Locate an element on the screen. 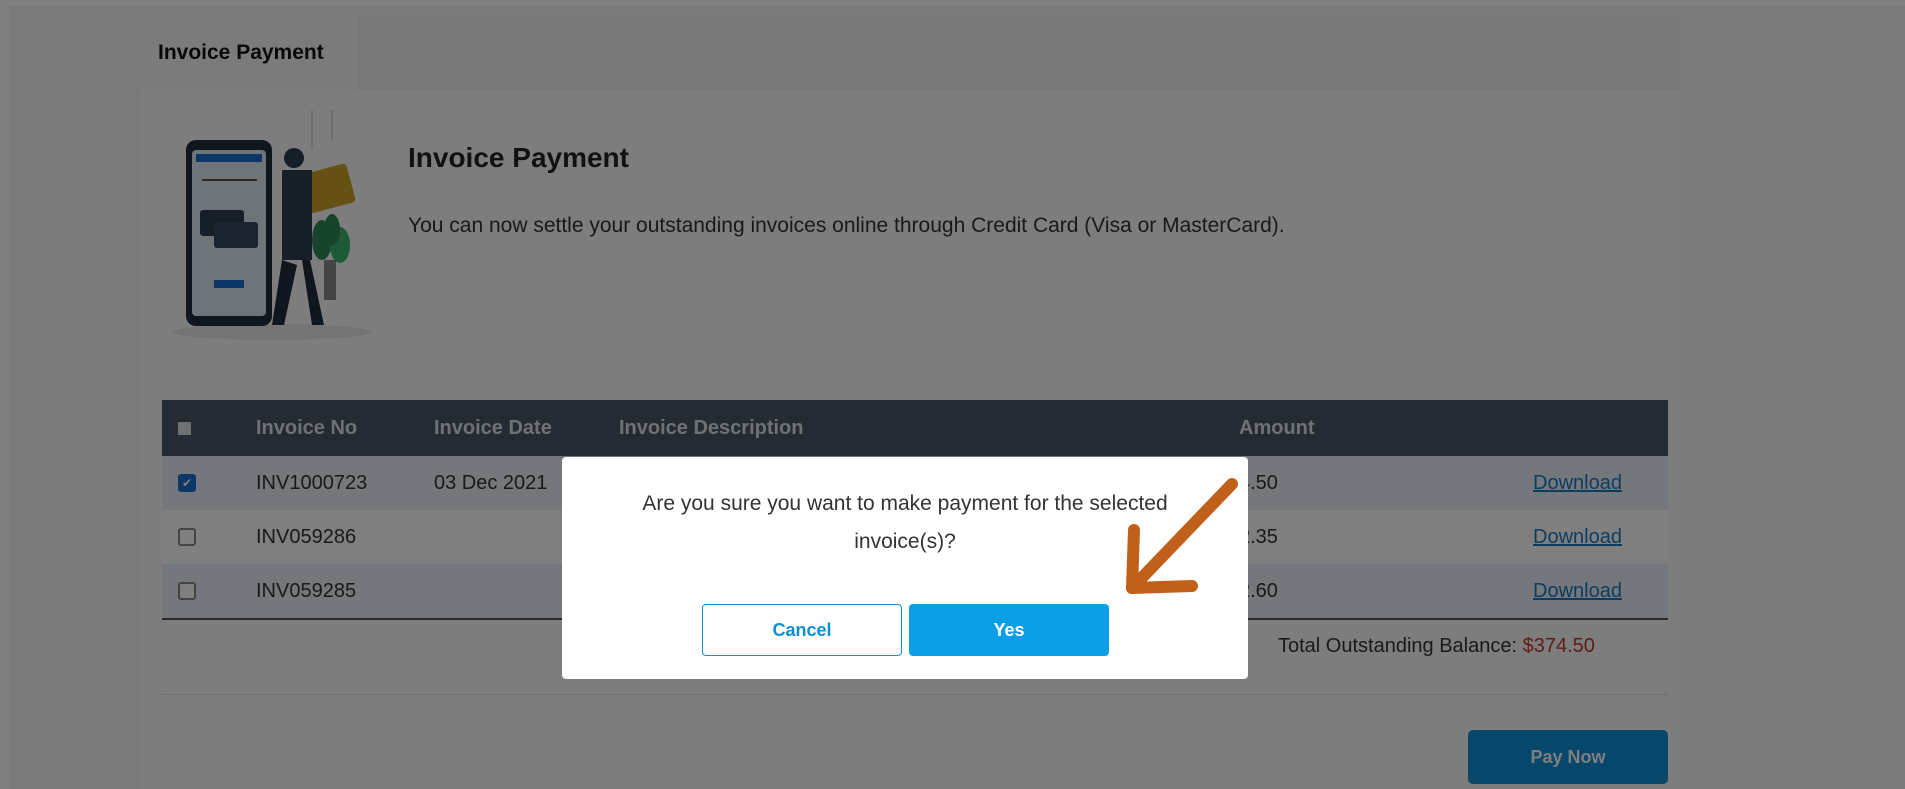  cancel-button: Cancel is located at coordinates (802, 630).